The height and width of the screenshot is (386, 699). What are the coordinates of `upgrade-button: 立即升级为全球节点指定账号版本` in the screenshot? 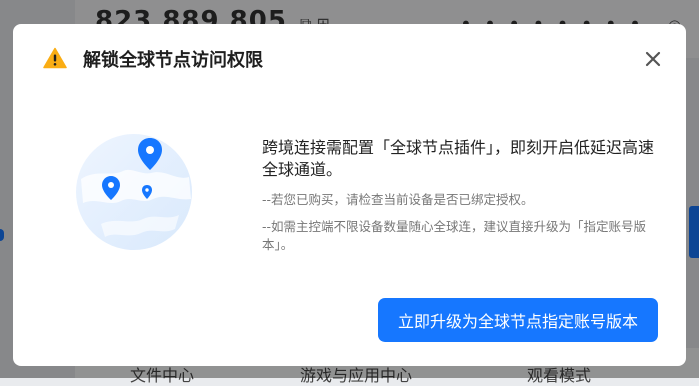 It's located at (518, 320).